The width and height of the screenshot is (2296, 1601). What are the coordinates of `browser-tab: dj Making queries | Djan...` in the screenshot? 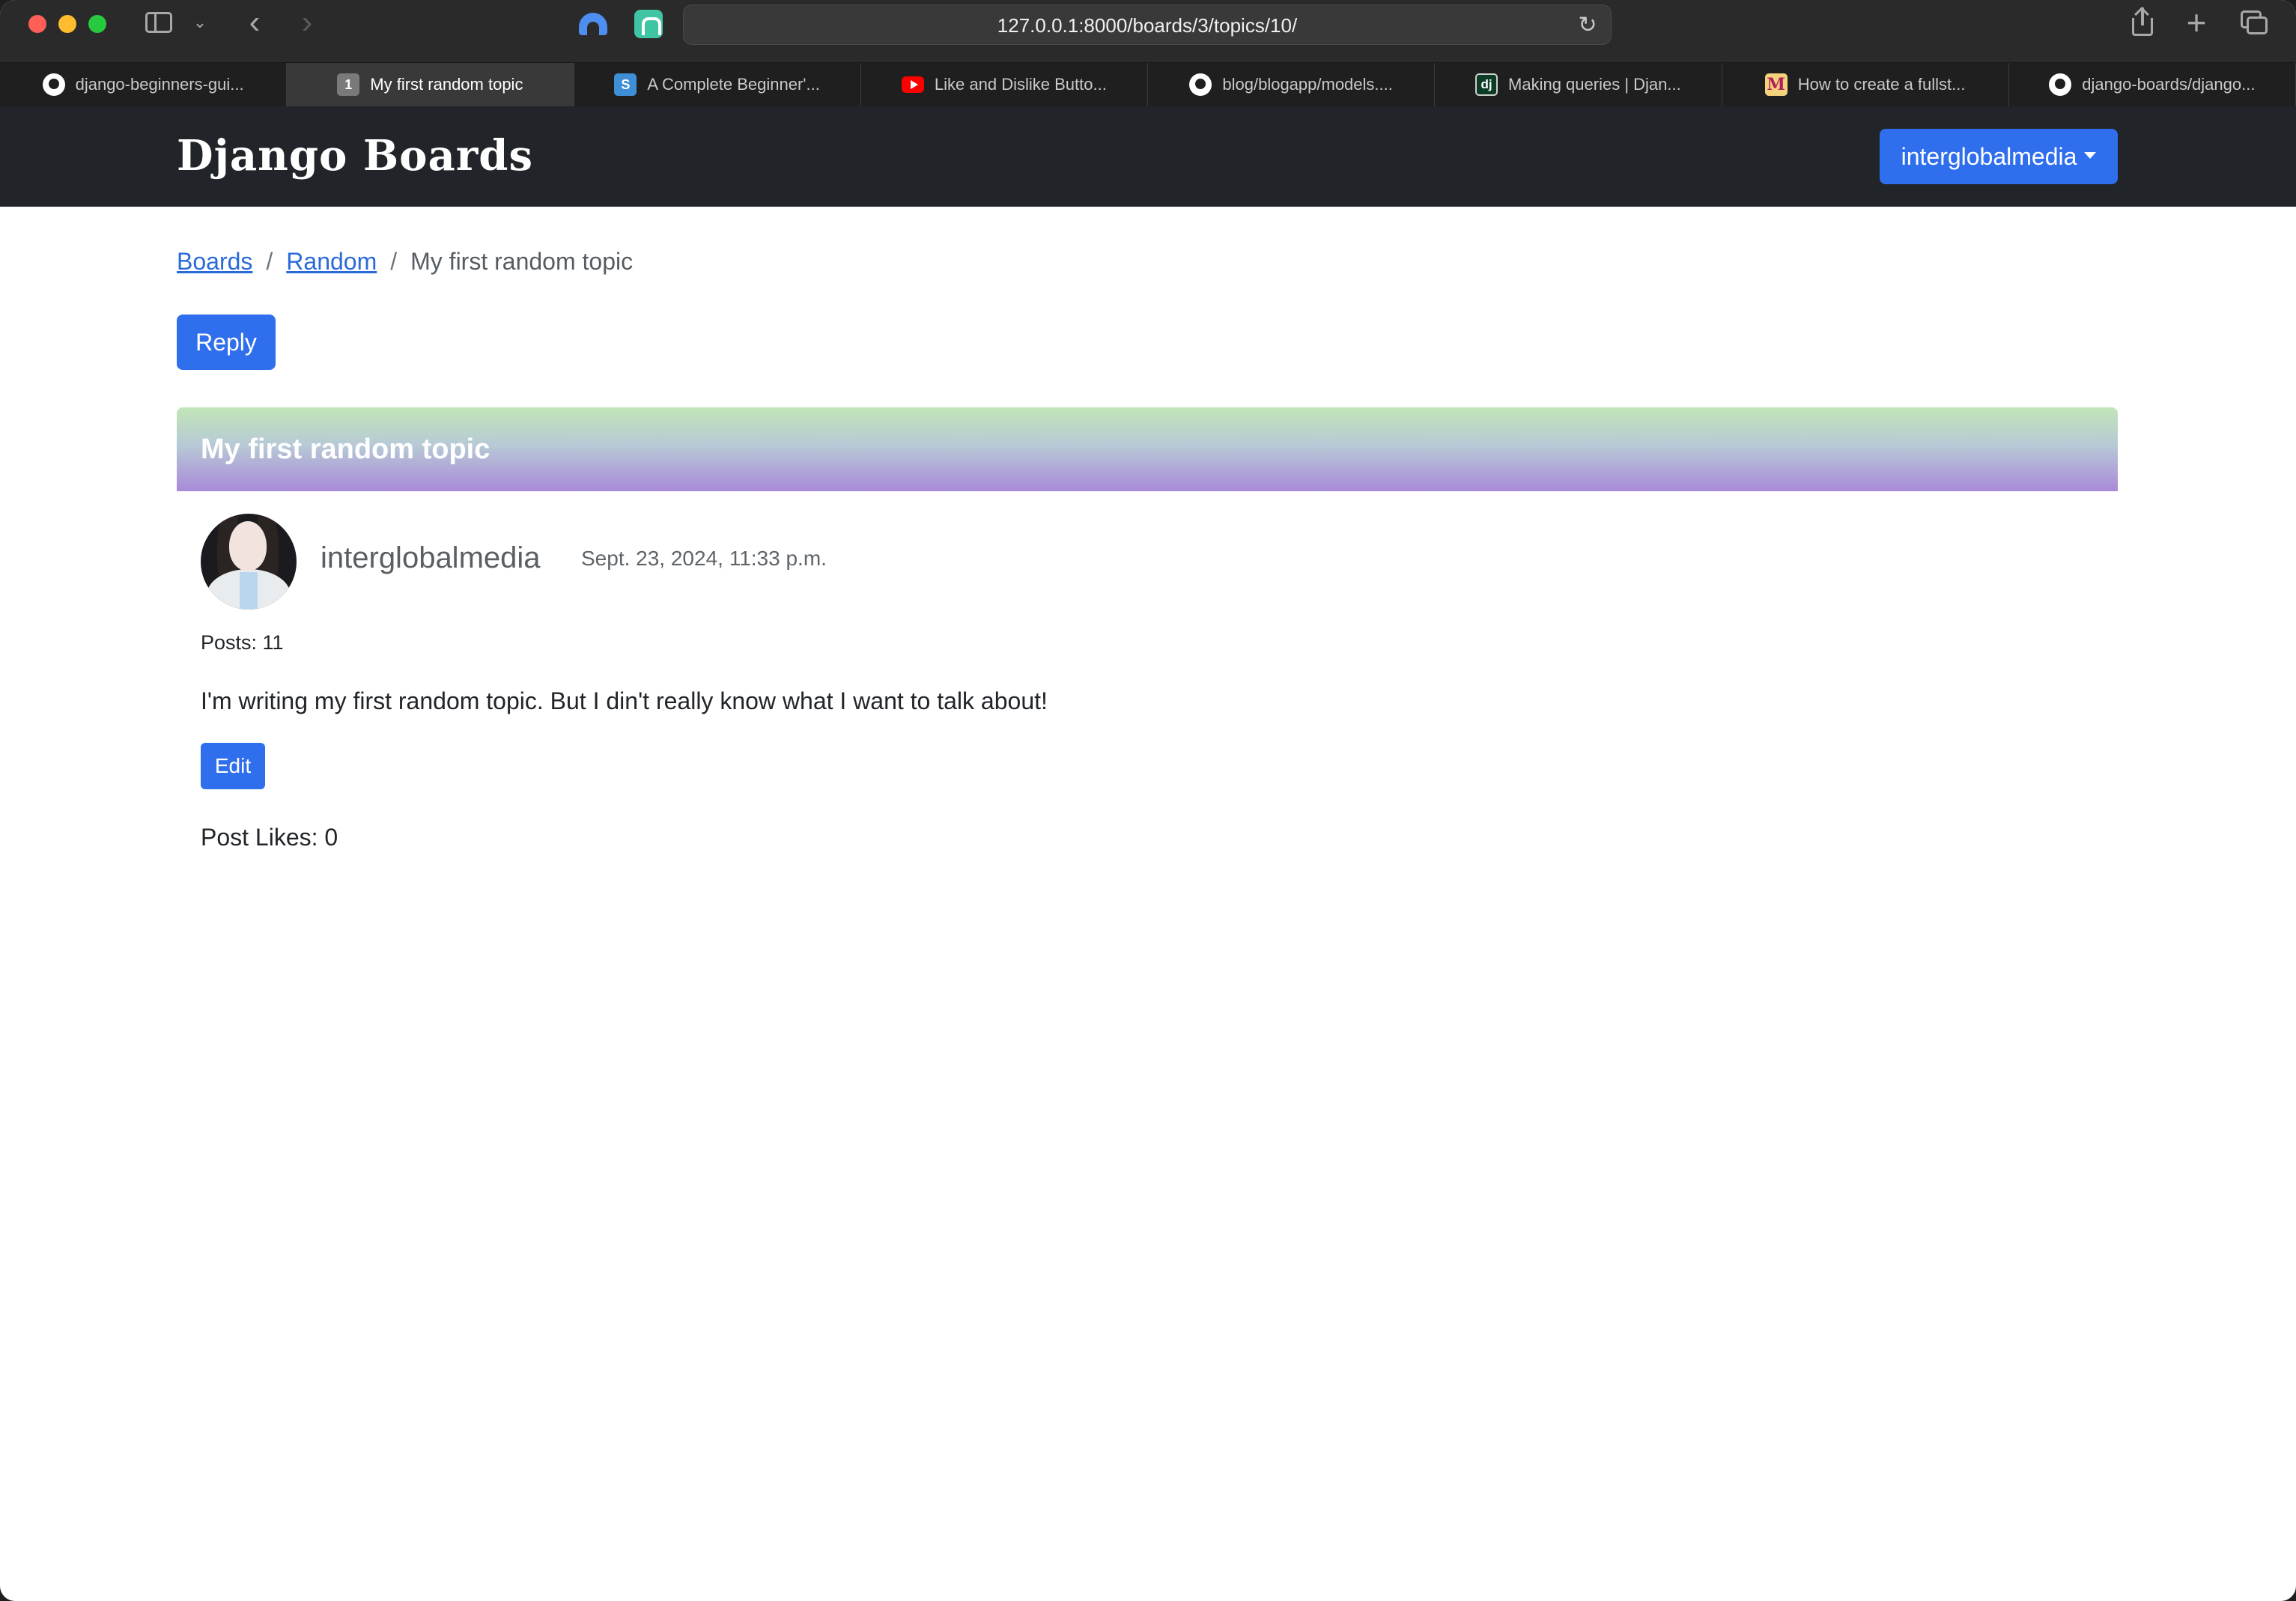 It's located at (1578, 85).